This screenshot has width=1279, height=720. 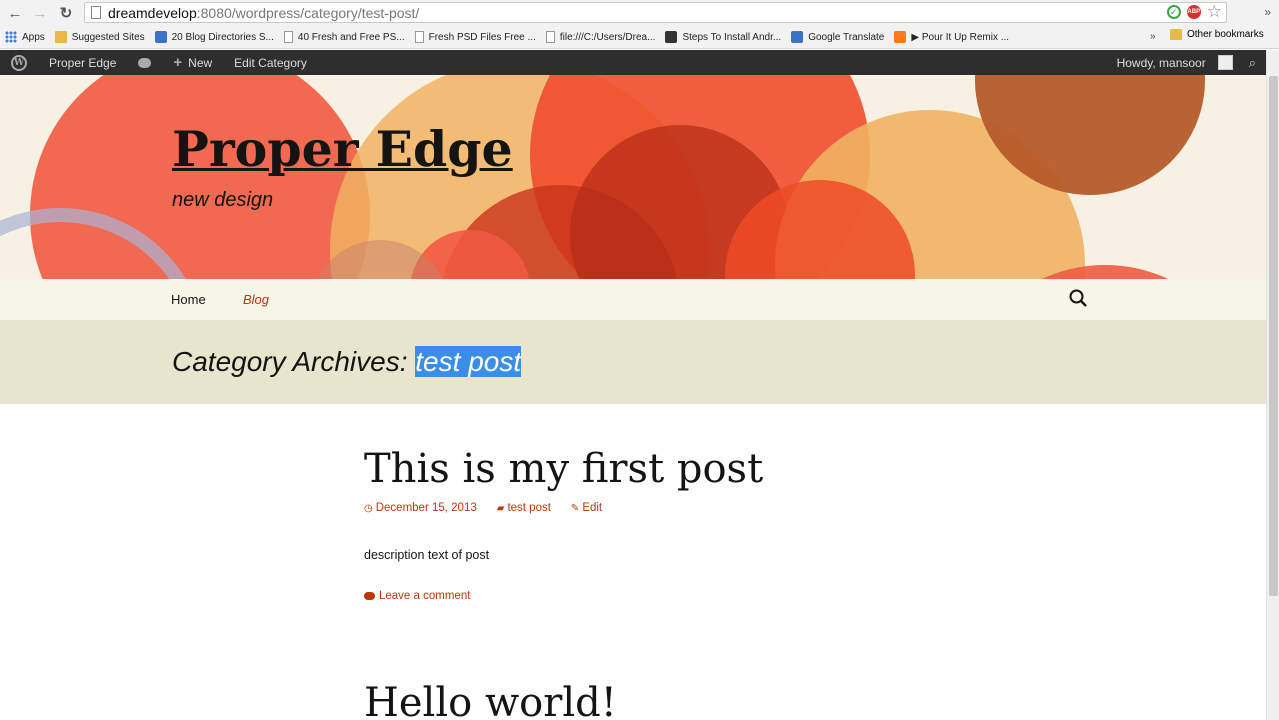 I want to click on admin-comments, so click(x=144, y=62).